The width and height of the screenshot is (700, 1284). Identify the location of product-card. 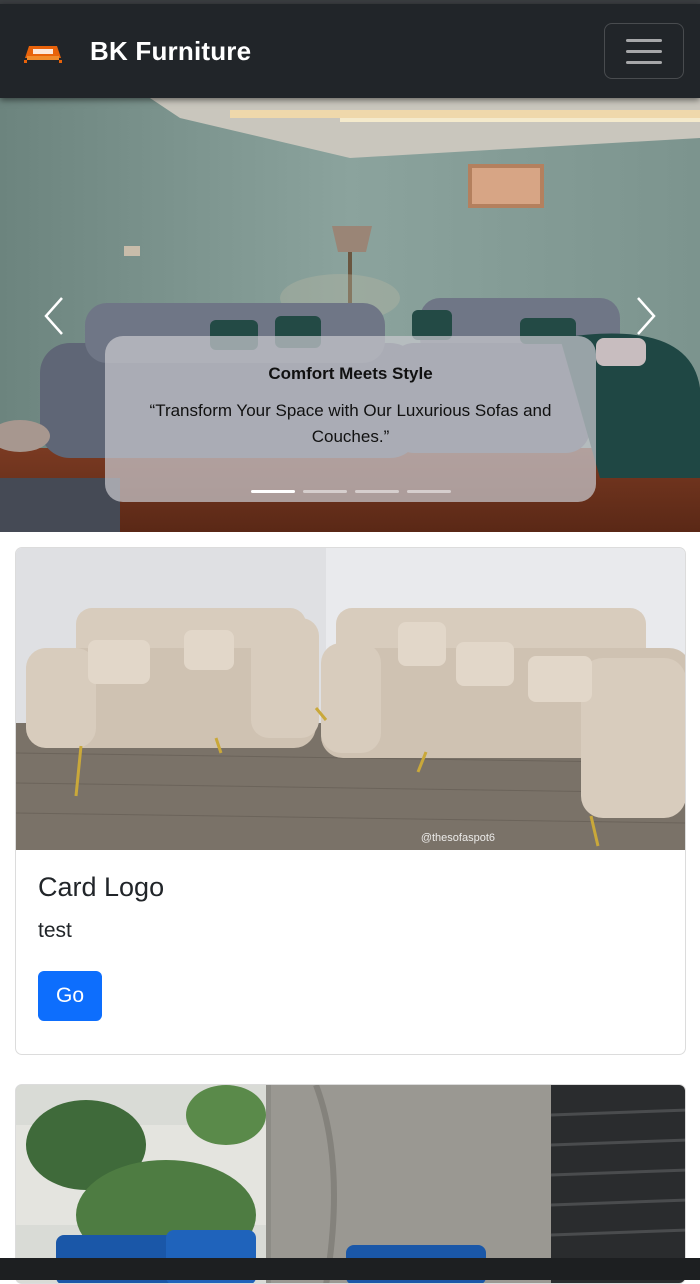
(350, 1184).